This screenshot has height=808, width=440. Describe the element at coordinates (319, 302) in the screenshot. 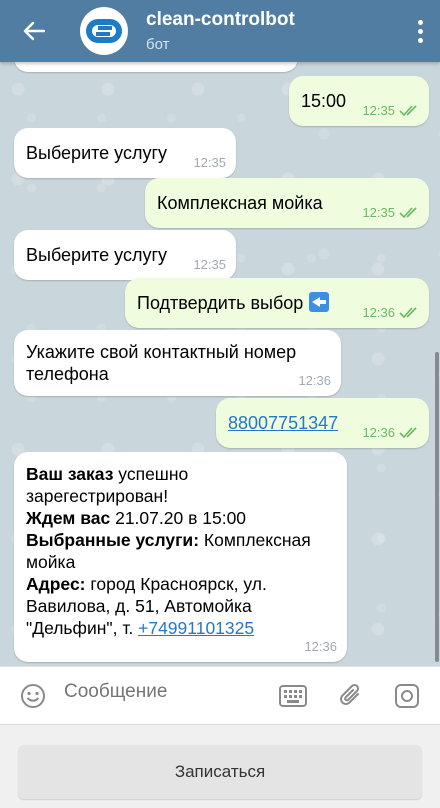

I see `back-arrow-emoji-icon` at that location.